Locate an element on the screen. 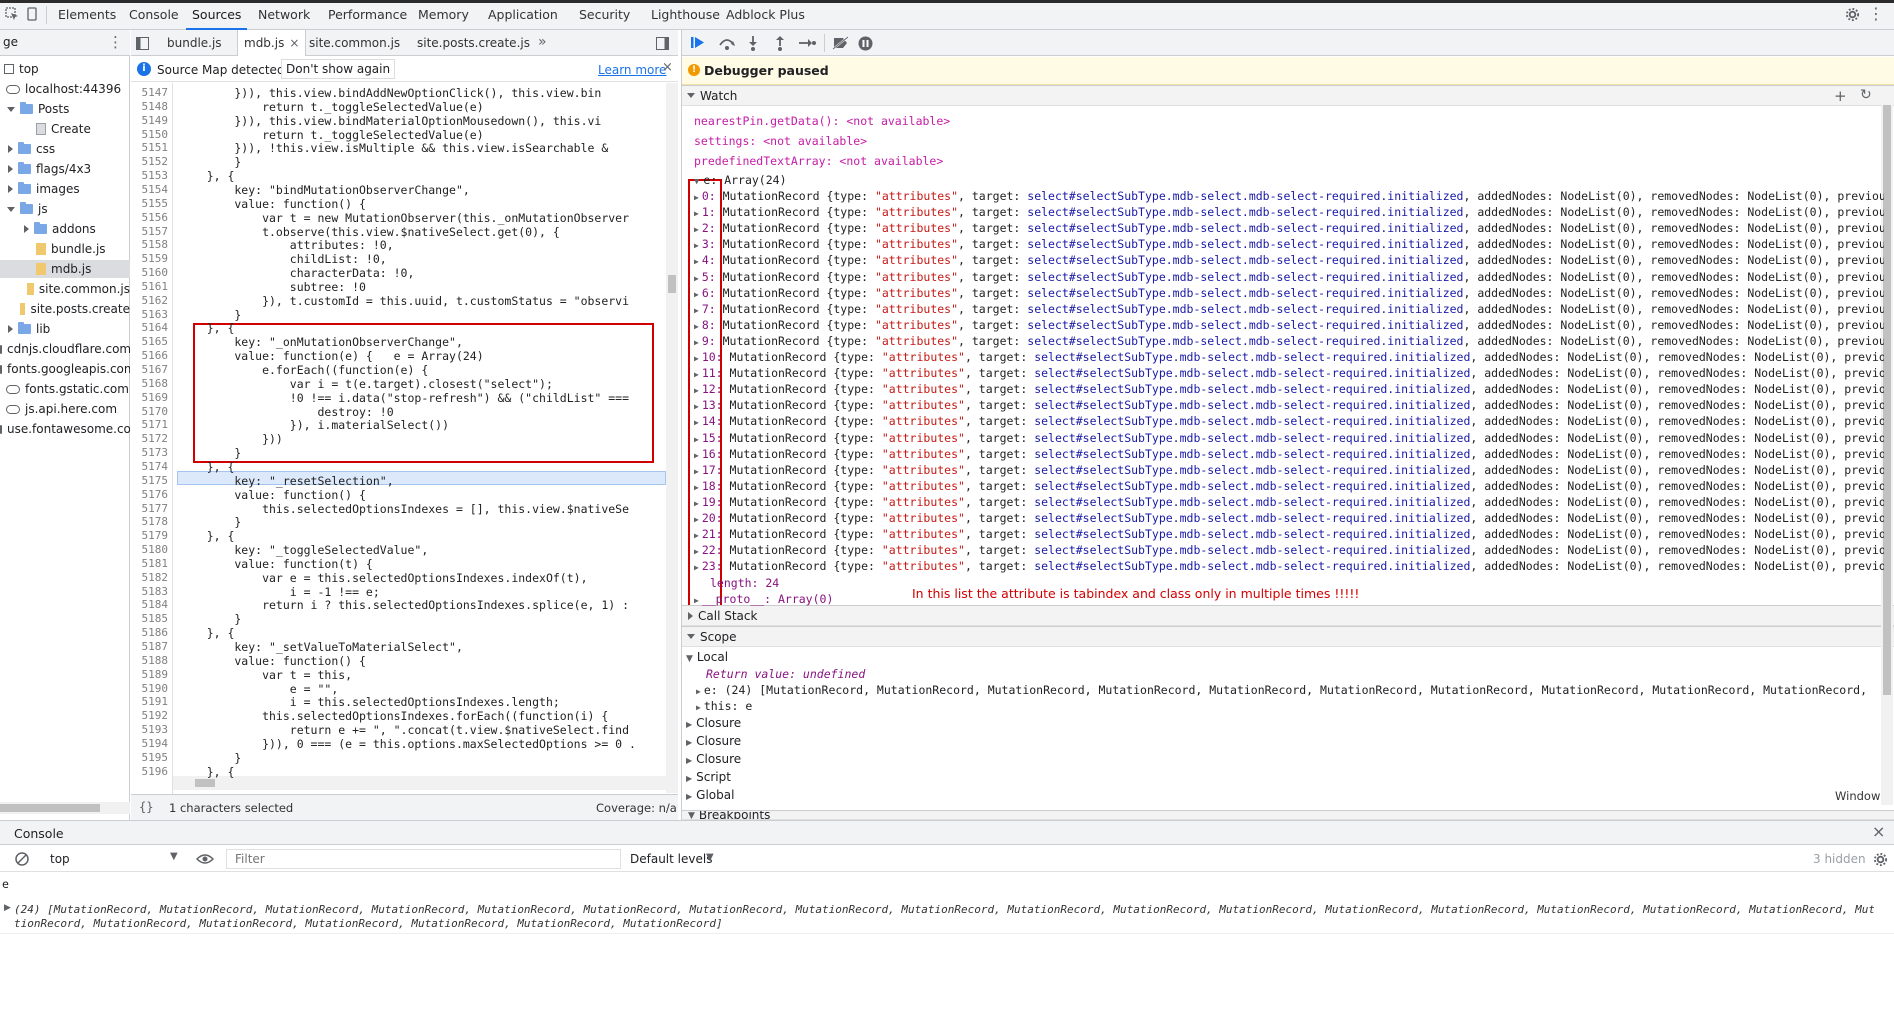 This screenshot has width=1894, height=1016. line-number: 5178 is located at coordinates (155, 521).